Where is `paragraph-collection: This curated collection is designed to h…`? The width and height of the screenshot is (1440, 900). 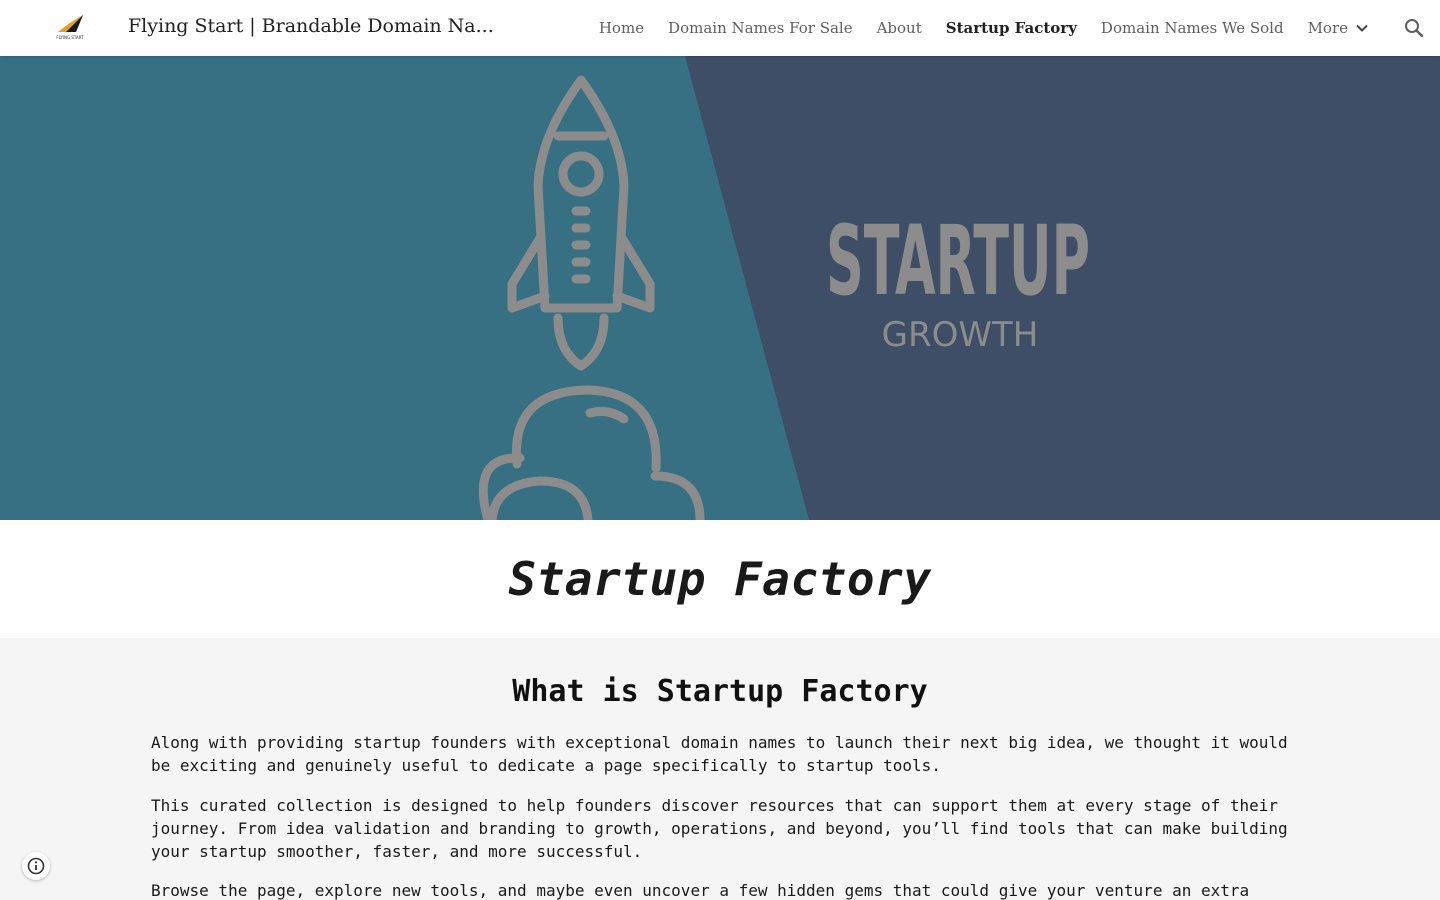
paragraph-collection: This curated collection is designed to h… is located at coordinates (719, 828).